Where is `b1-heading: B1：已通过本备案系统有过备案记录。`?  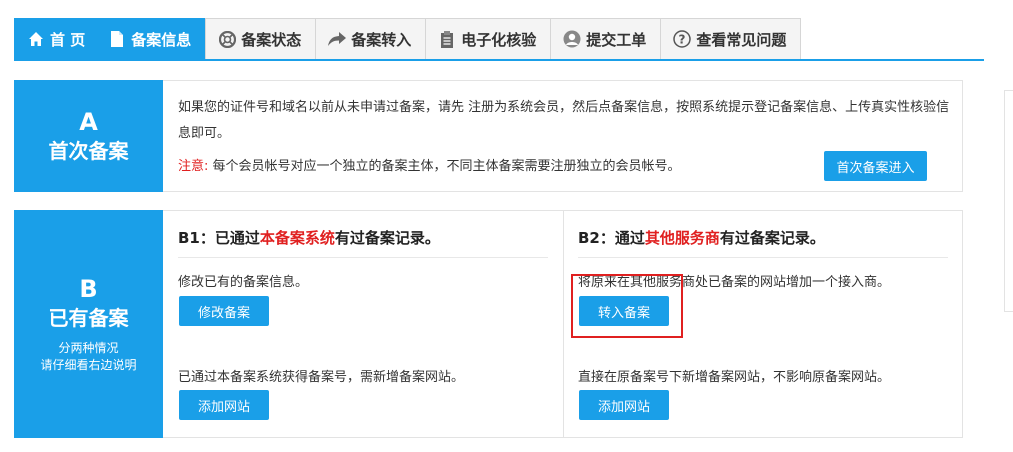 b1-heading: B1：已通过本备案系统有过备案记录。 is located at coordinates (309, 237).